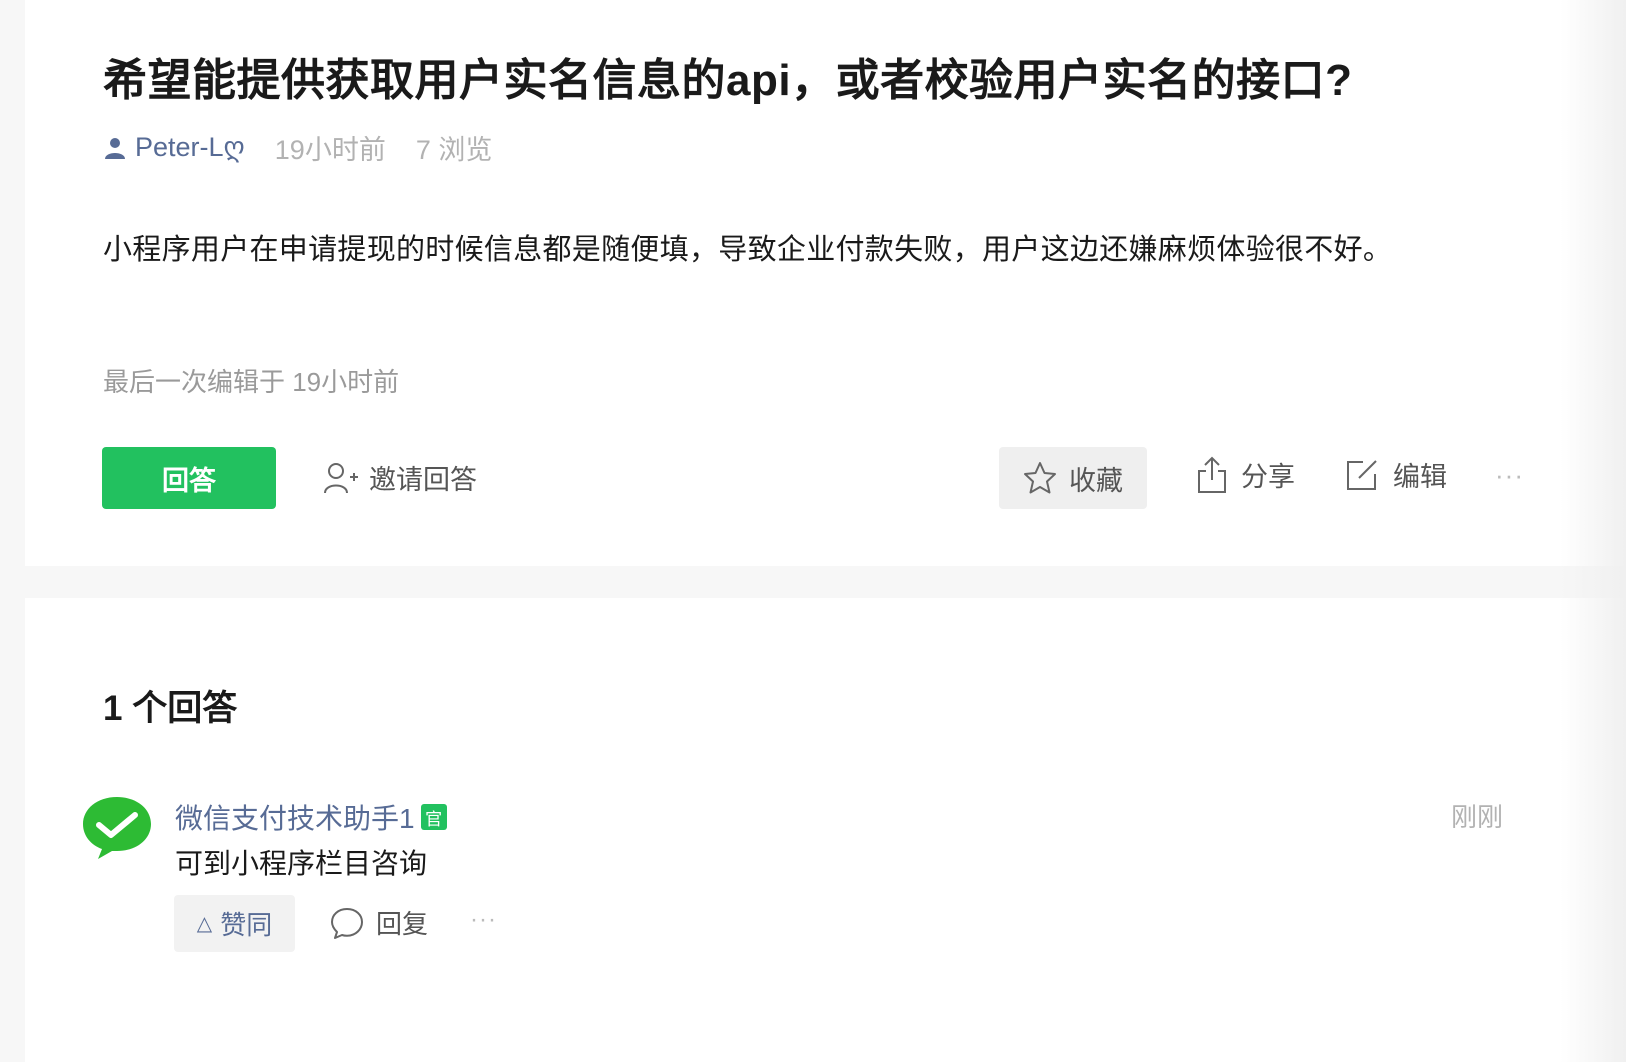 The image size is (1626, 1062). Describe the element at coordinates (1096, 480) in the screenshot. I see `favorite-label: 收藏` at that location.